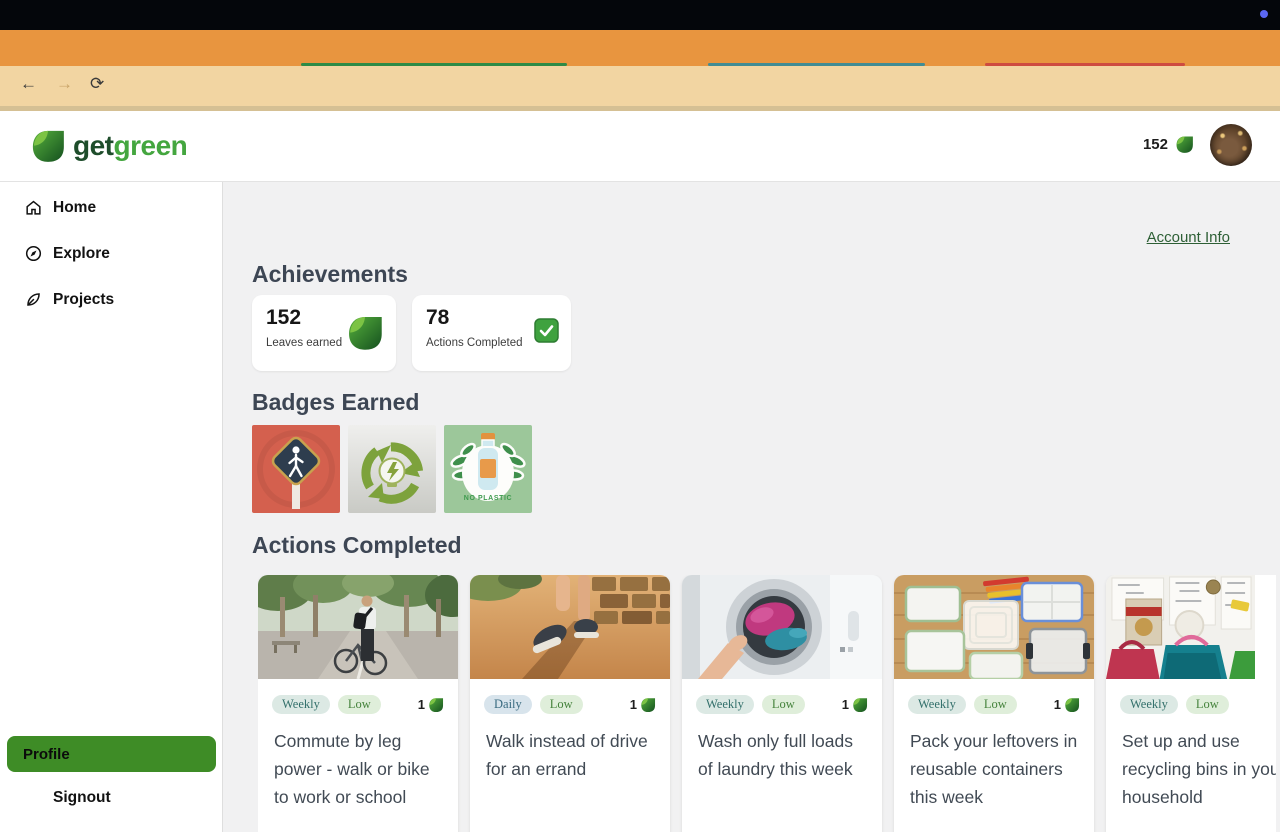  I want to click on sidebar-item-label: Explore, so click(81, 253).